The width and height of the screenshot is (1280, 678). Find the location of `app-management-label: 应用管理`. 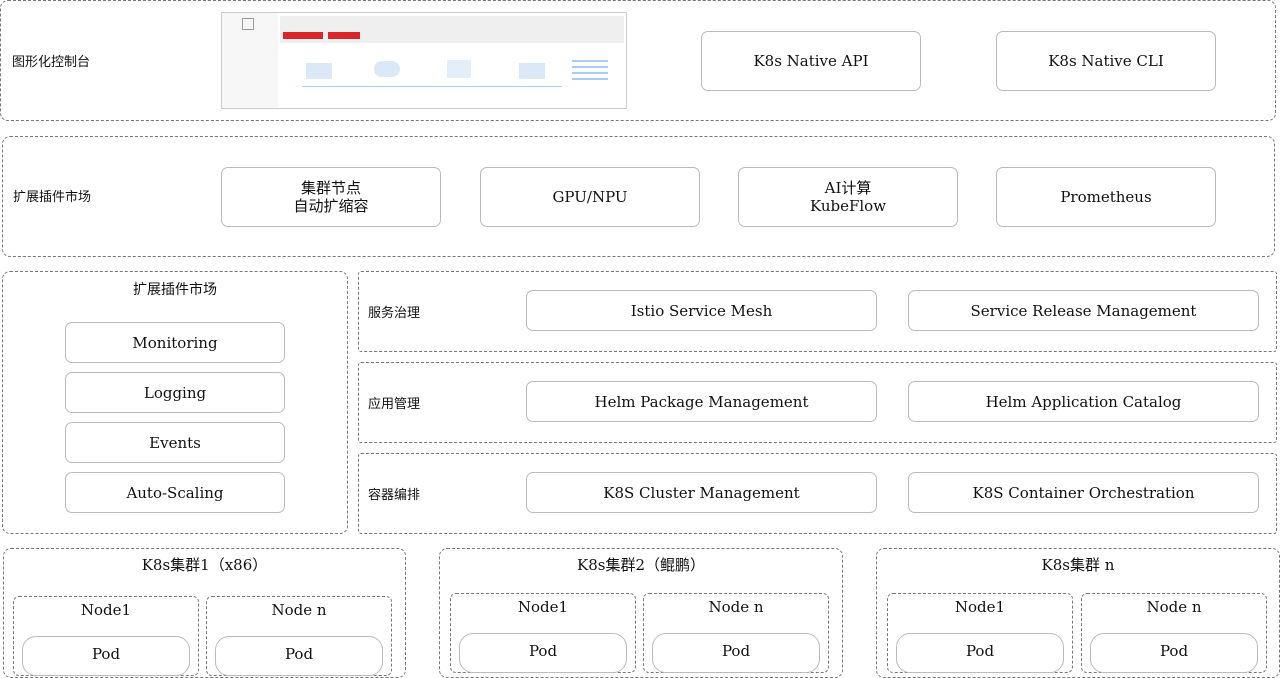

app-management-label: 应用管理 is located at coordinates (394, 404).